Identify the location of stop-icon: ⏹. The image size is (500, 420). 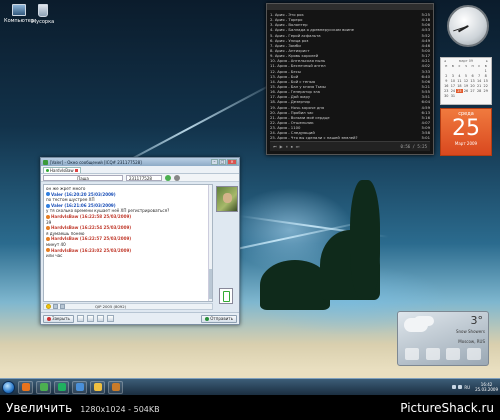
(292, 146).